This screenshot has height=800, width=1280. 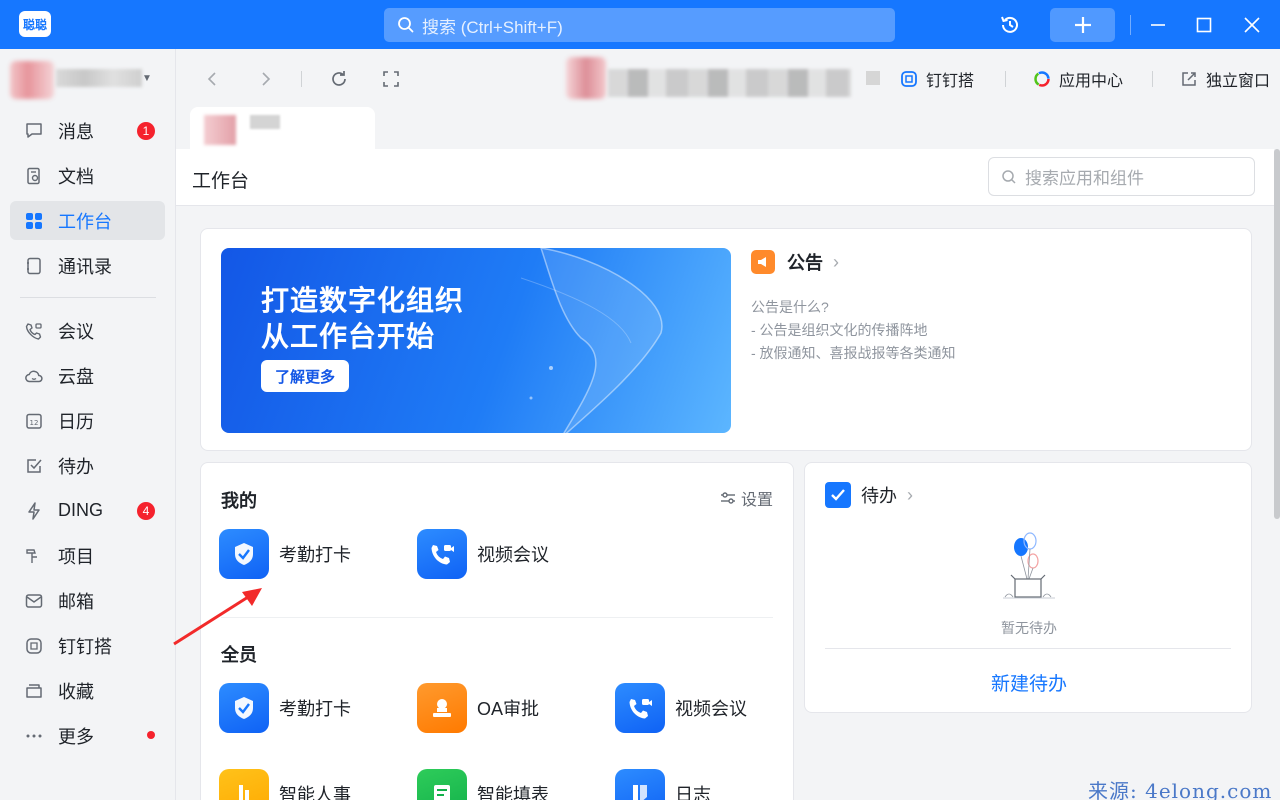 I want to click on sidebar-item-todo: 待办, so click(x=87, y=465).